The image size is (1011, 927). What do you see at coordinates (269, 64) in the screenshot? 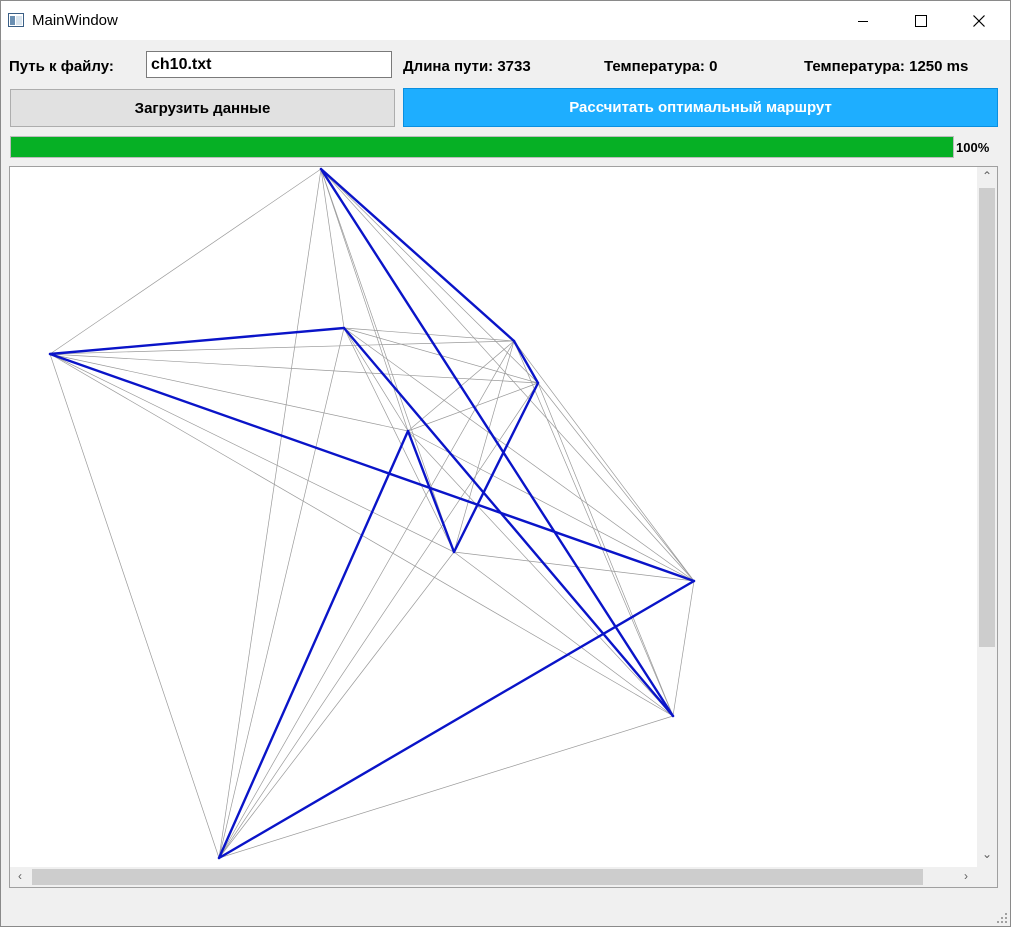
I see `file-path-input` at bounding box center [269, 64].